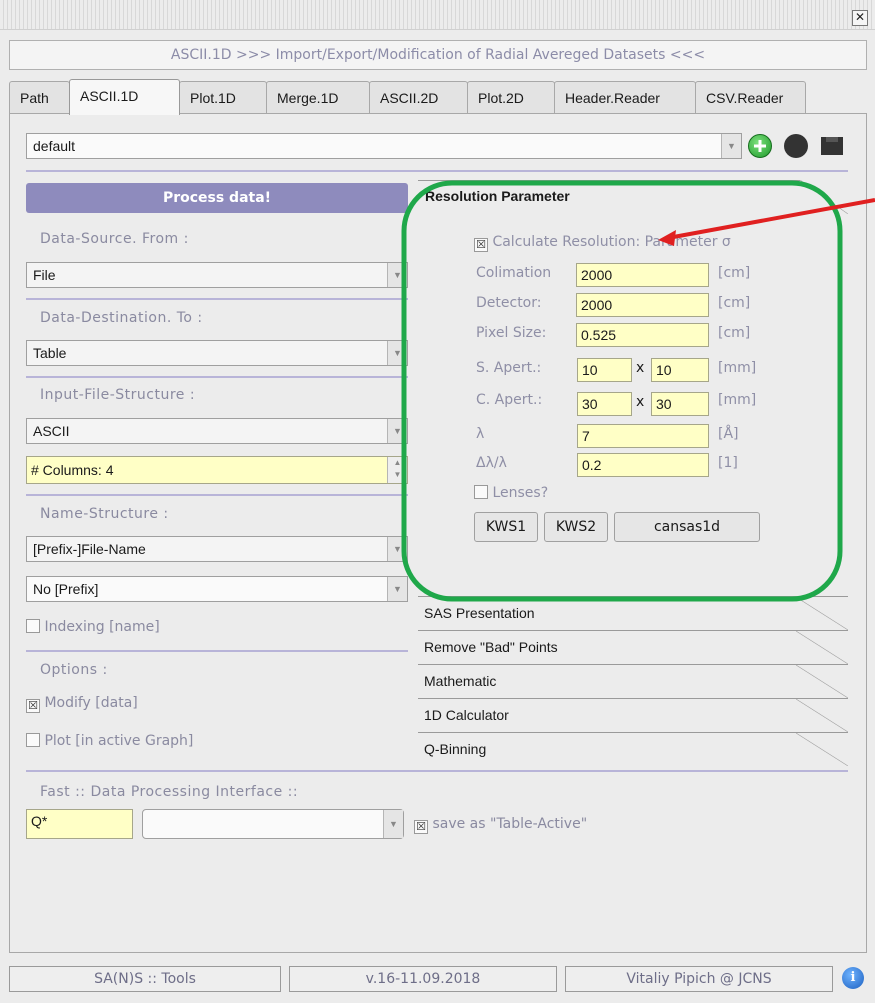 The width and height of the screenshot is (875, 1003). What do you see at coordinates (102, 627) in the screenshot?
I see `indexing-label: Indexing [name]` at bounding box center [102, 627].